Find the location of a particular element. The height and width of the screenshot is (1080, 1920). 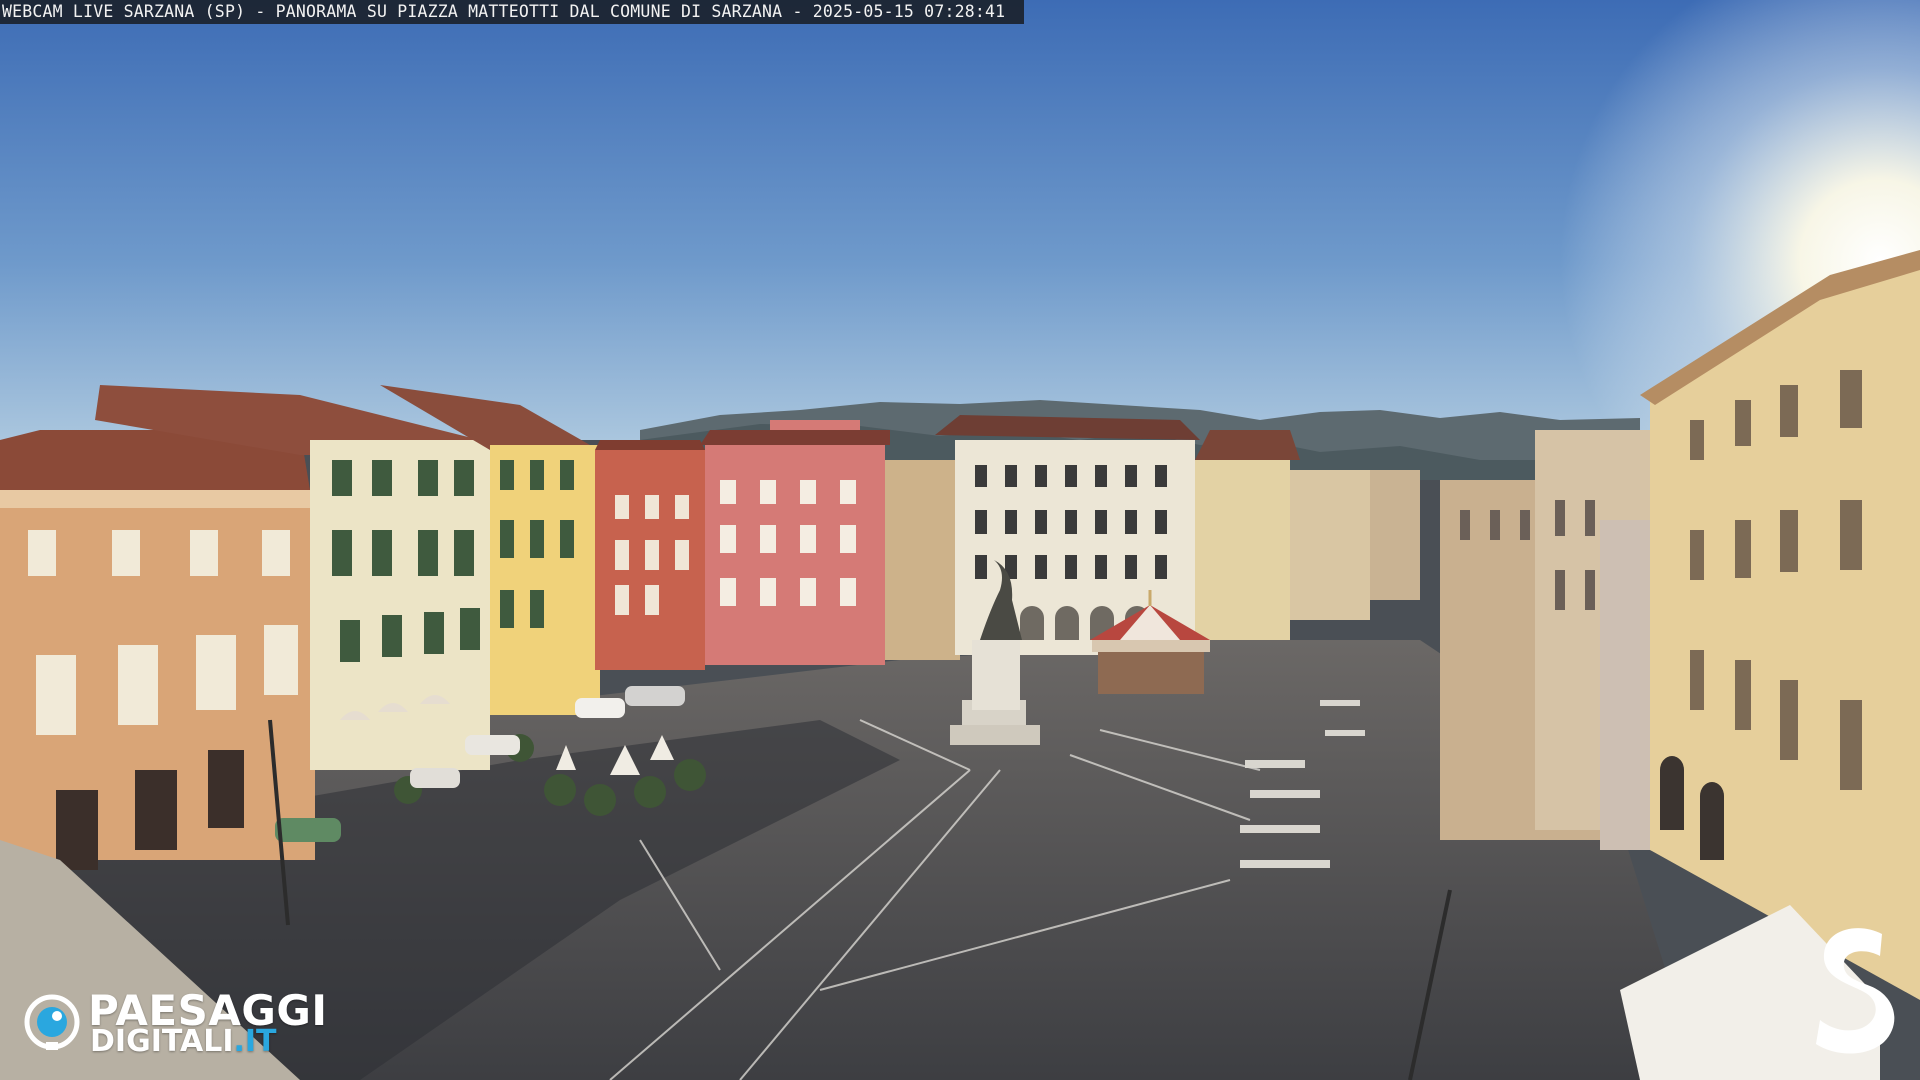

paesaggi-digitali-logo: PAESAGGI DIGITALI.IT is located at coordinates (179, 1023).